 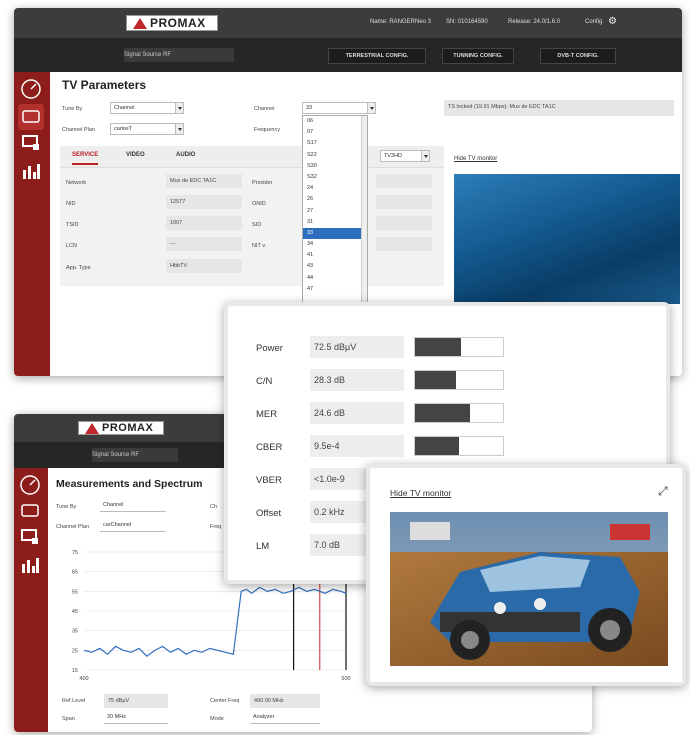 What do you see at coordinates (335, 244) in the screenshot?
I see `channel-option: 34` at bounding box center [335, 244].